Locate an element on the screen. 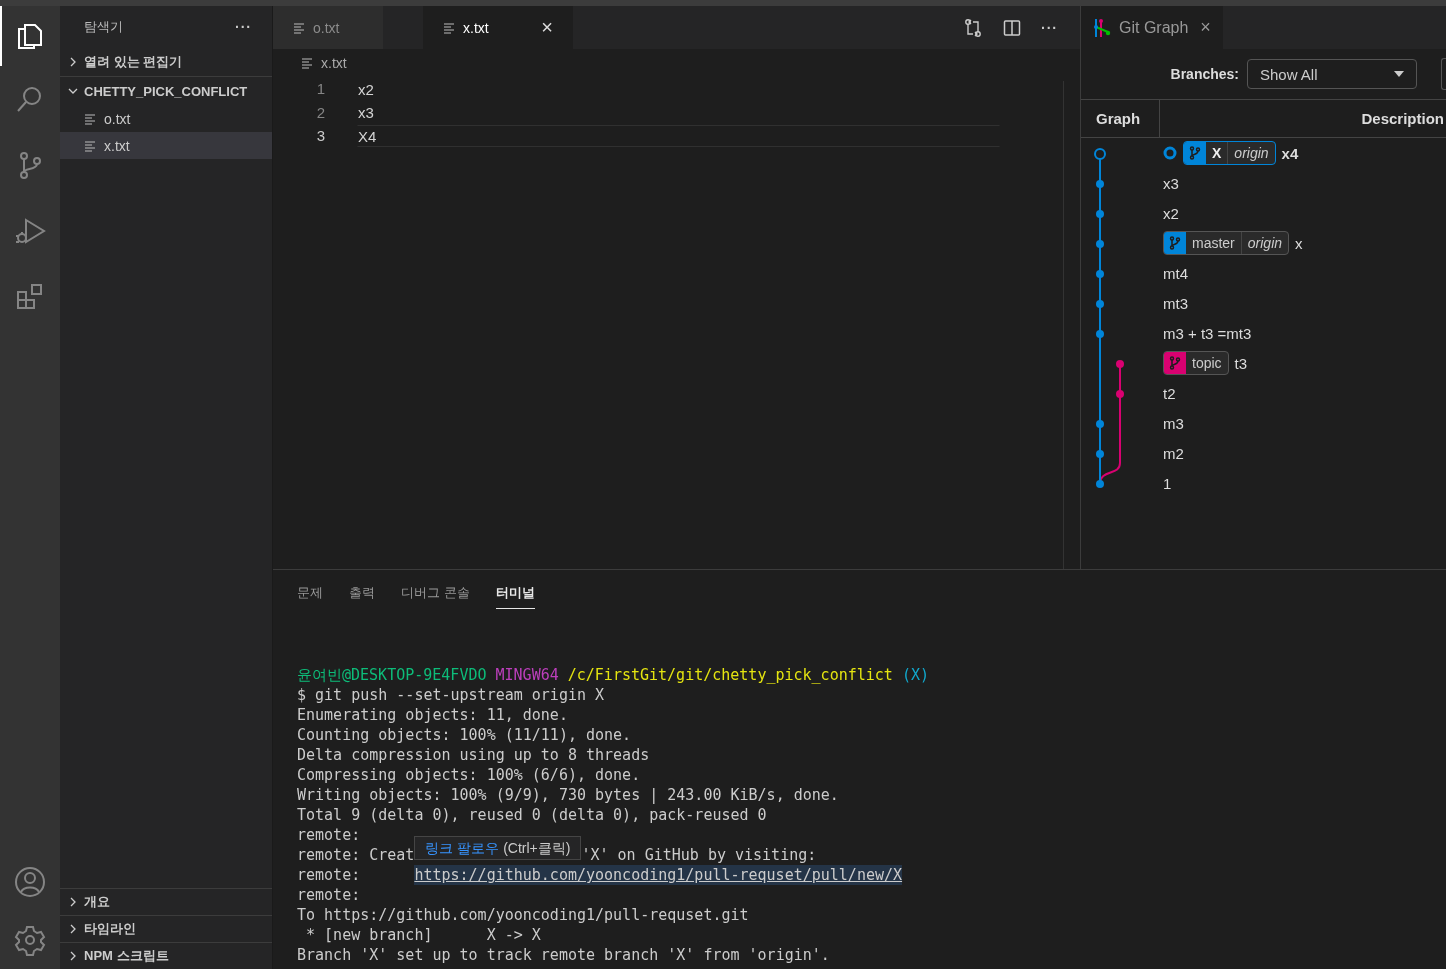 This screenshot has width=1446, height=969. breadcrumb: x.txt is located at coordinates (334, 63).